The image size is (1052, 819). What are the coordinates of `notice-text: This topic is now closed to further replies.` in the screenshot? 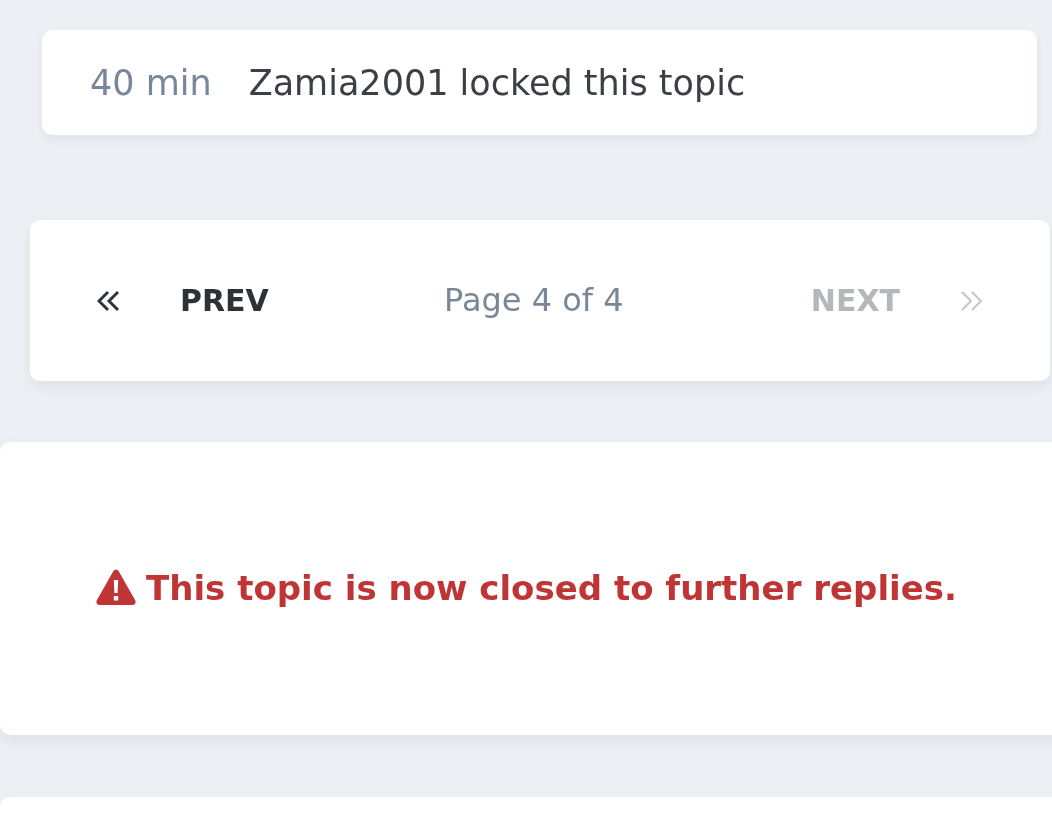 It's located at (551, 588).